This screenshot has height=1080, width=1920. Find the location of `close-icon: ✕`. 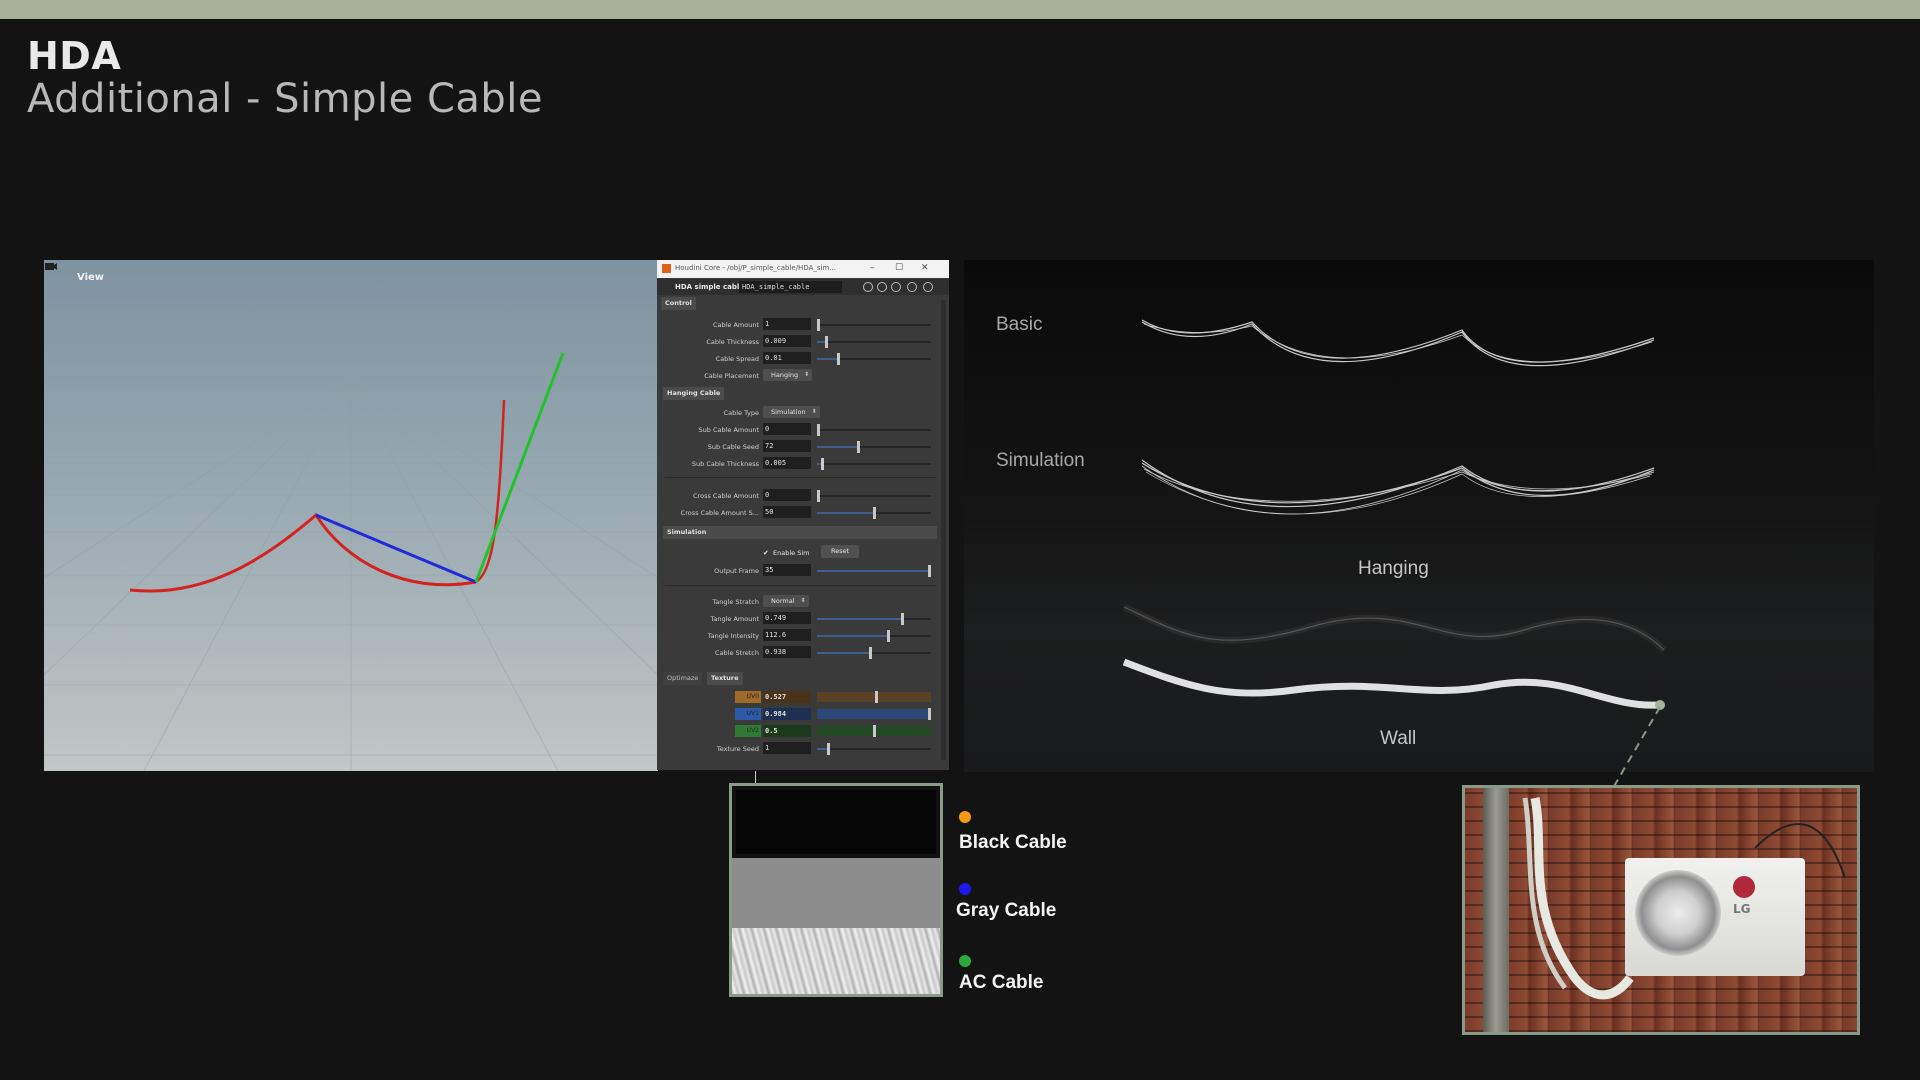

close-icon: ✕ is located at coordinates (925, 268).